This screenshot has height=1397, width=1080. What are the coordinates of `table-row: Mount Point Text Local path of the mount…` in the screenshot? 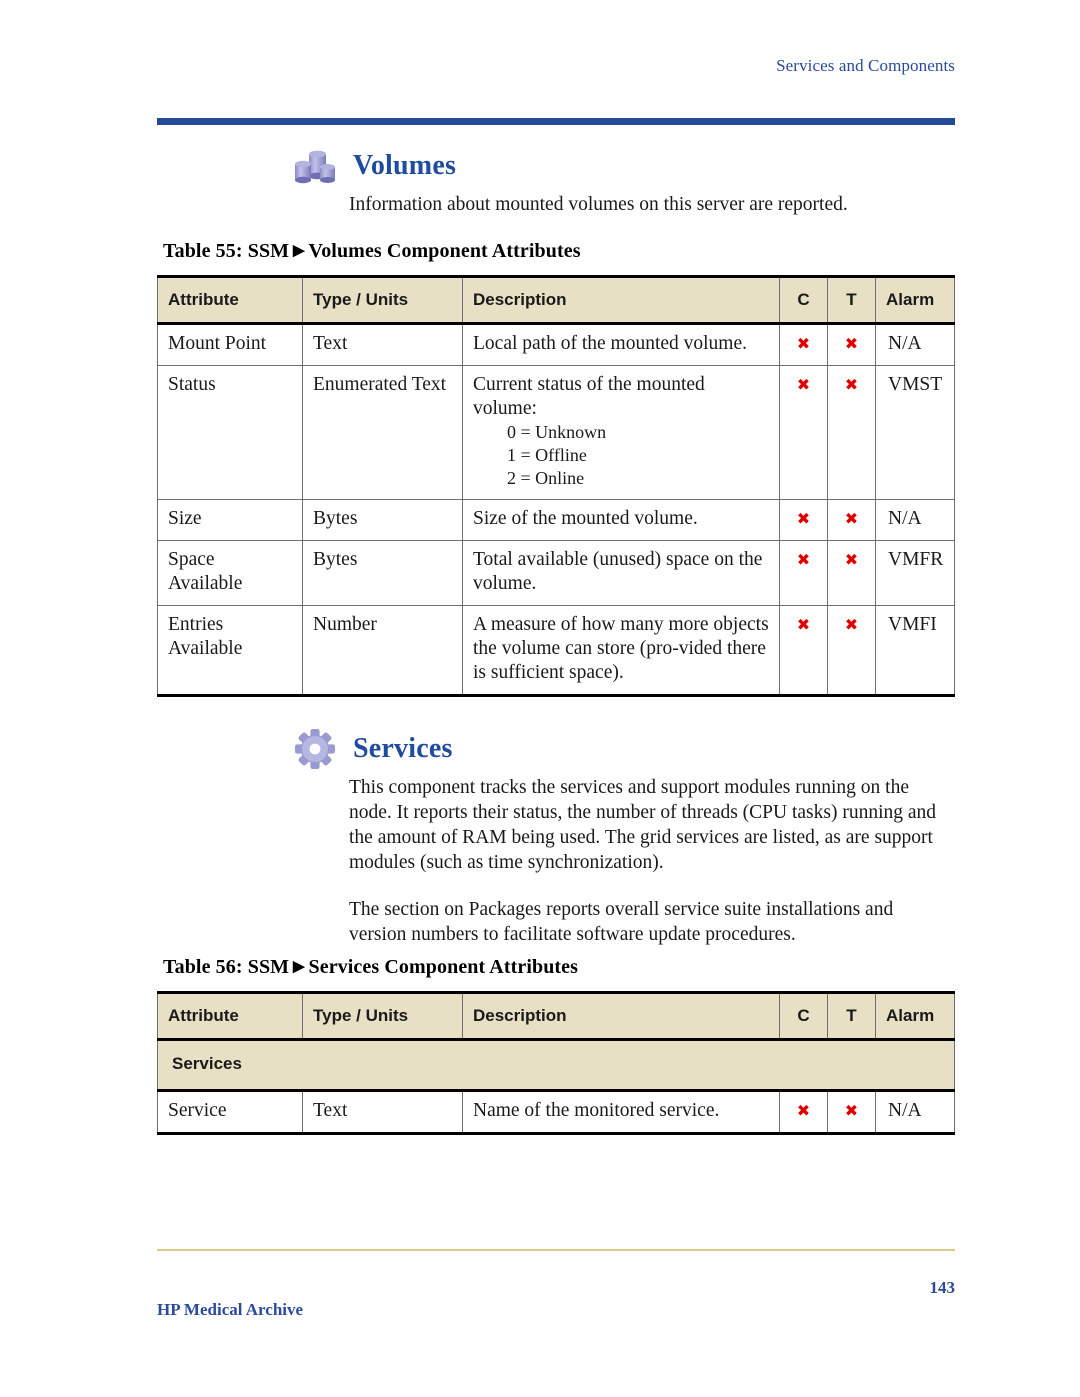 It's located at (556, 344).